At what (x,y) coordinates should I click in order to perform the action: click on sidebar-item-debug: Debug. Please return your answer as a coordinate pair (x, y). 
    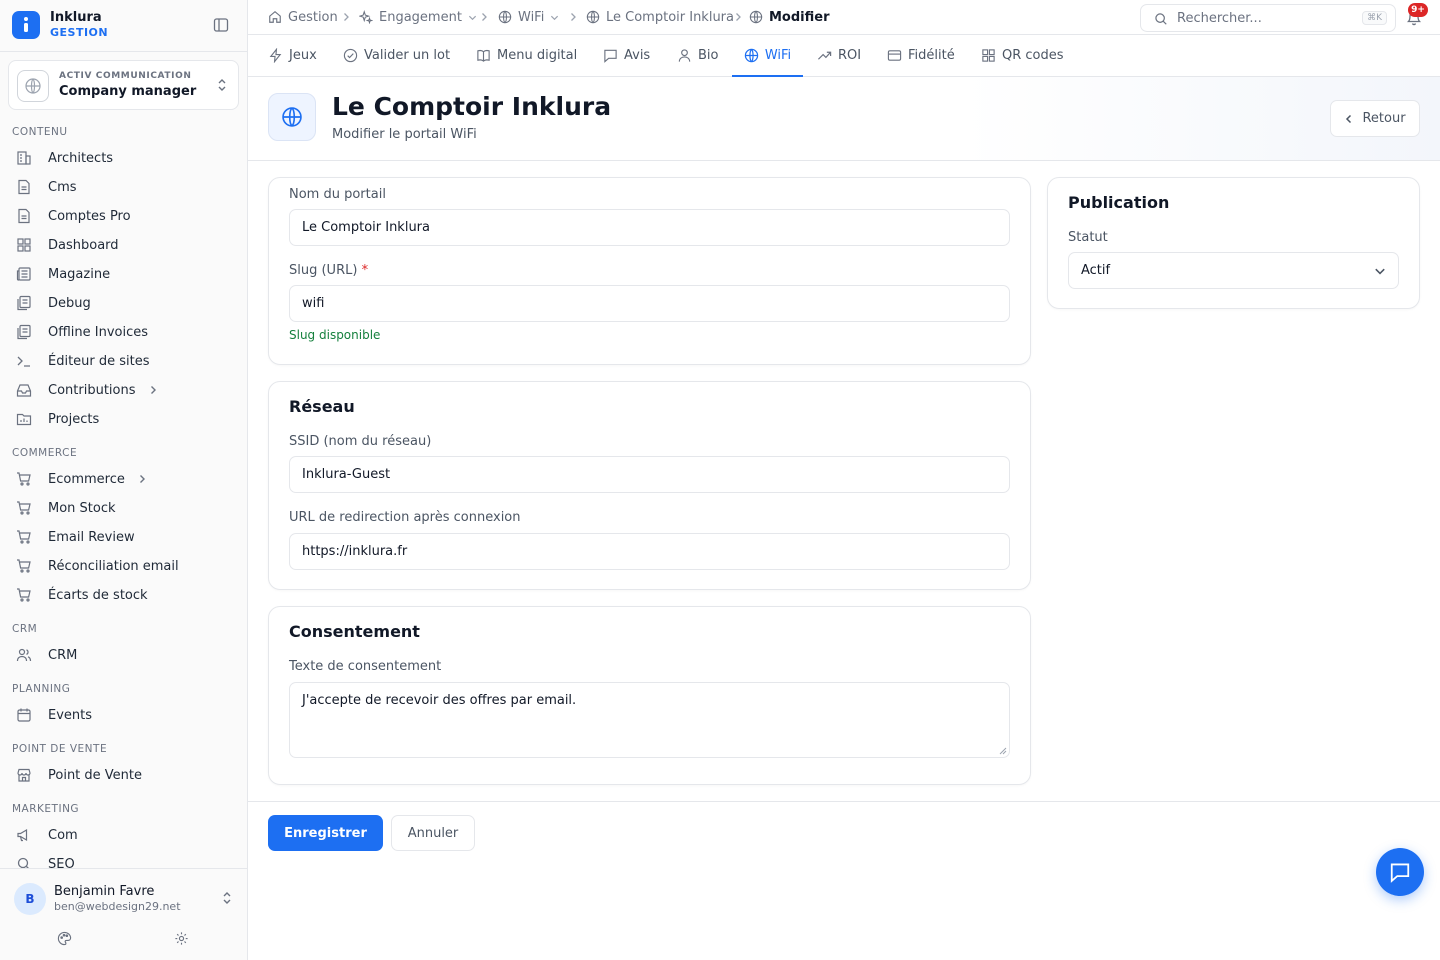
    Looking at the image, I should click on (123, 303).